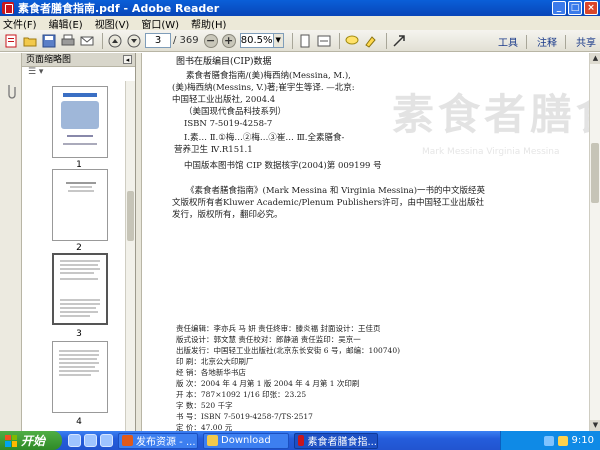  I want to click on highlight-icon, so click(371, 41).